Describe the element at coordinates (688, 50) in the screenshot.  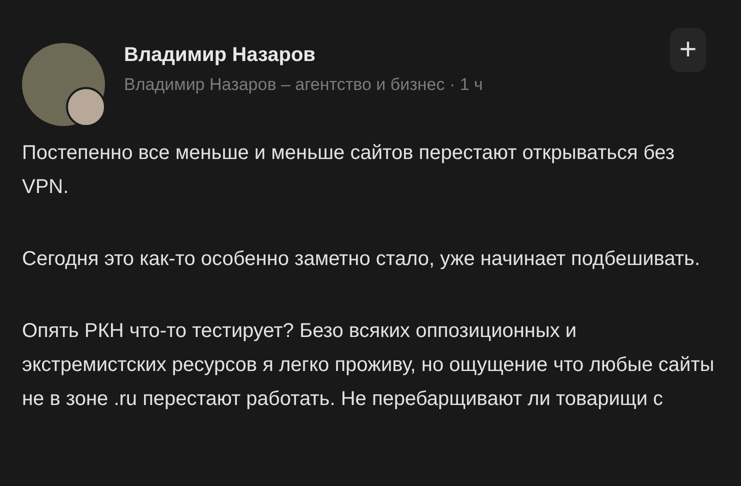
I see `add-button: +` at that location.